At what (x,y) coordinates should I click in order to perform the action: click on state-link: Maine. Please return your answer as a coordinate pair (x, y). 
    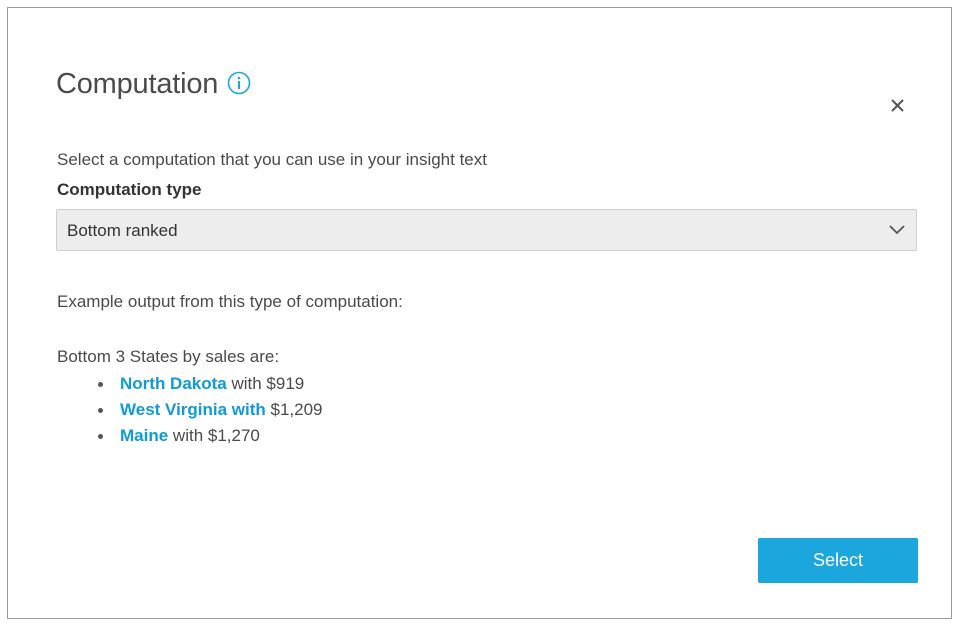
    Looking at the image, I should click on (144, 435).